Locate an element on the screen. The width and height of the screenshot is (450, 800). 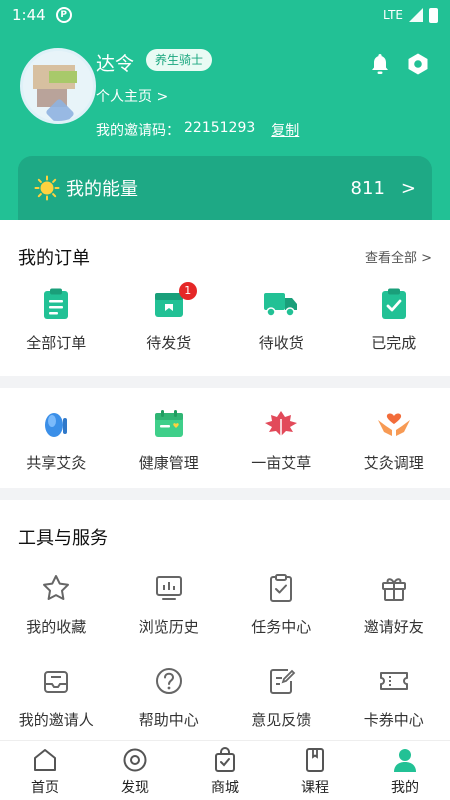
leaf-icon is located at coordinates (281, 423).